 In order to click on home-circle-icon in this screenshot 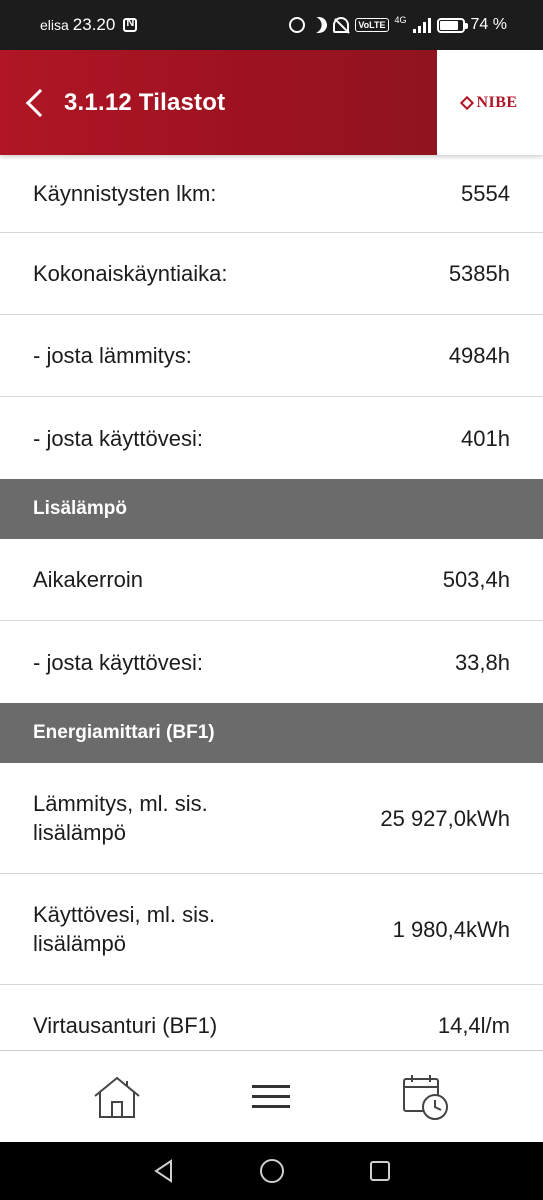, I will do `click(272, 1171)`.